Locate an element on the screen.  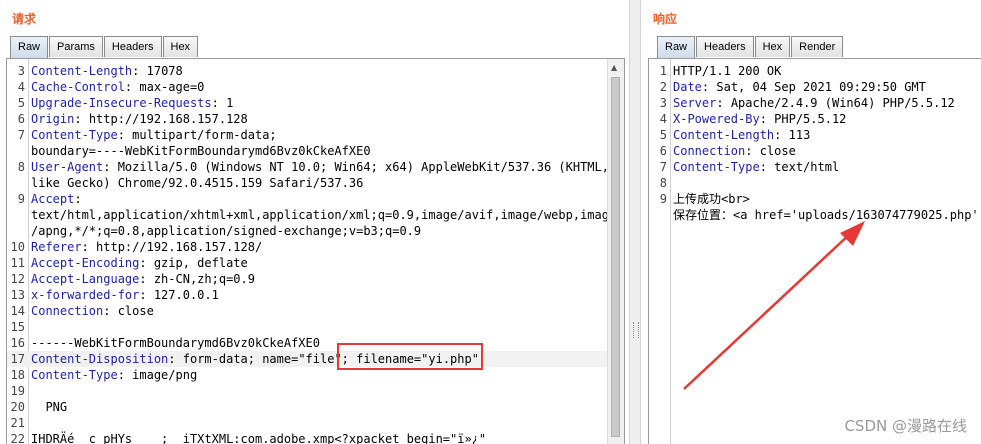
annotation-arrow is located at coordinates (774, 305).